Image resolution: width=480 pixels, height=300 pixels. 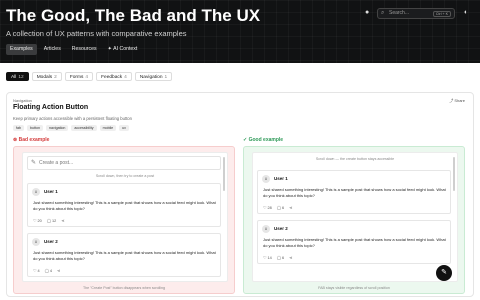 I want to click on check-circle-icon: ✓, so click(x=245, y=140).